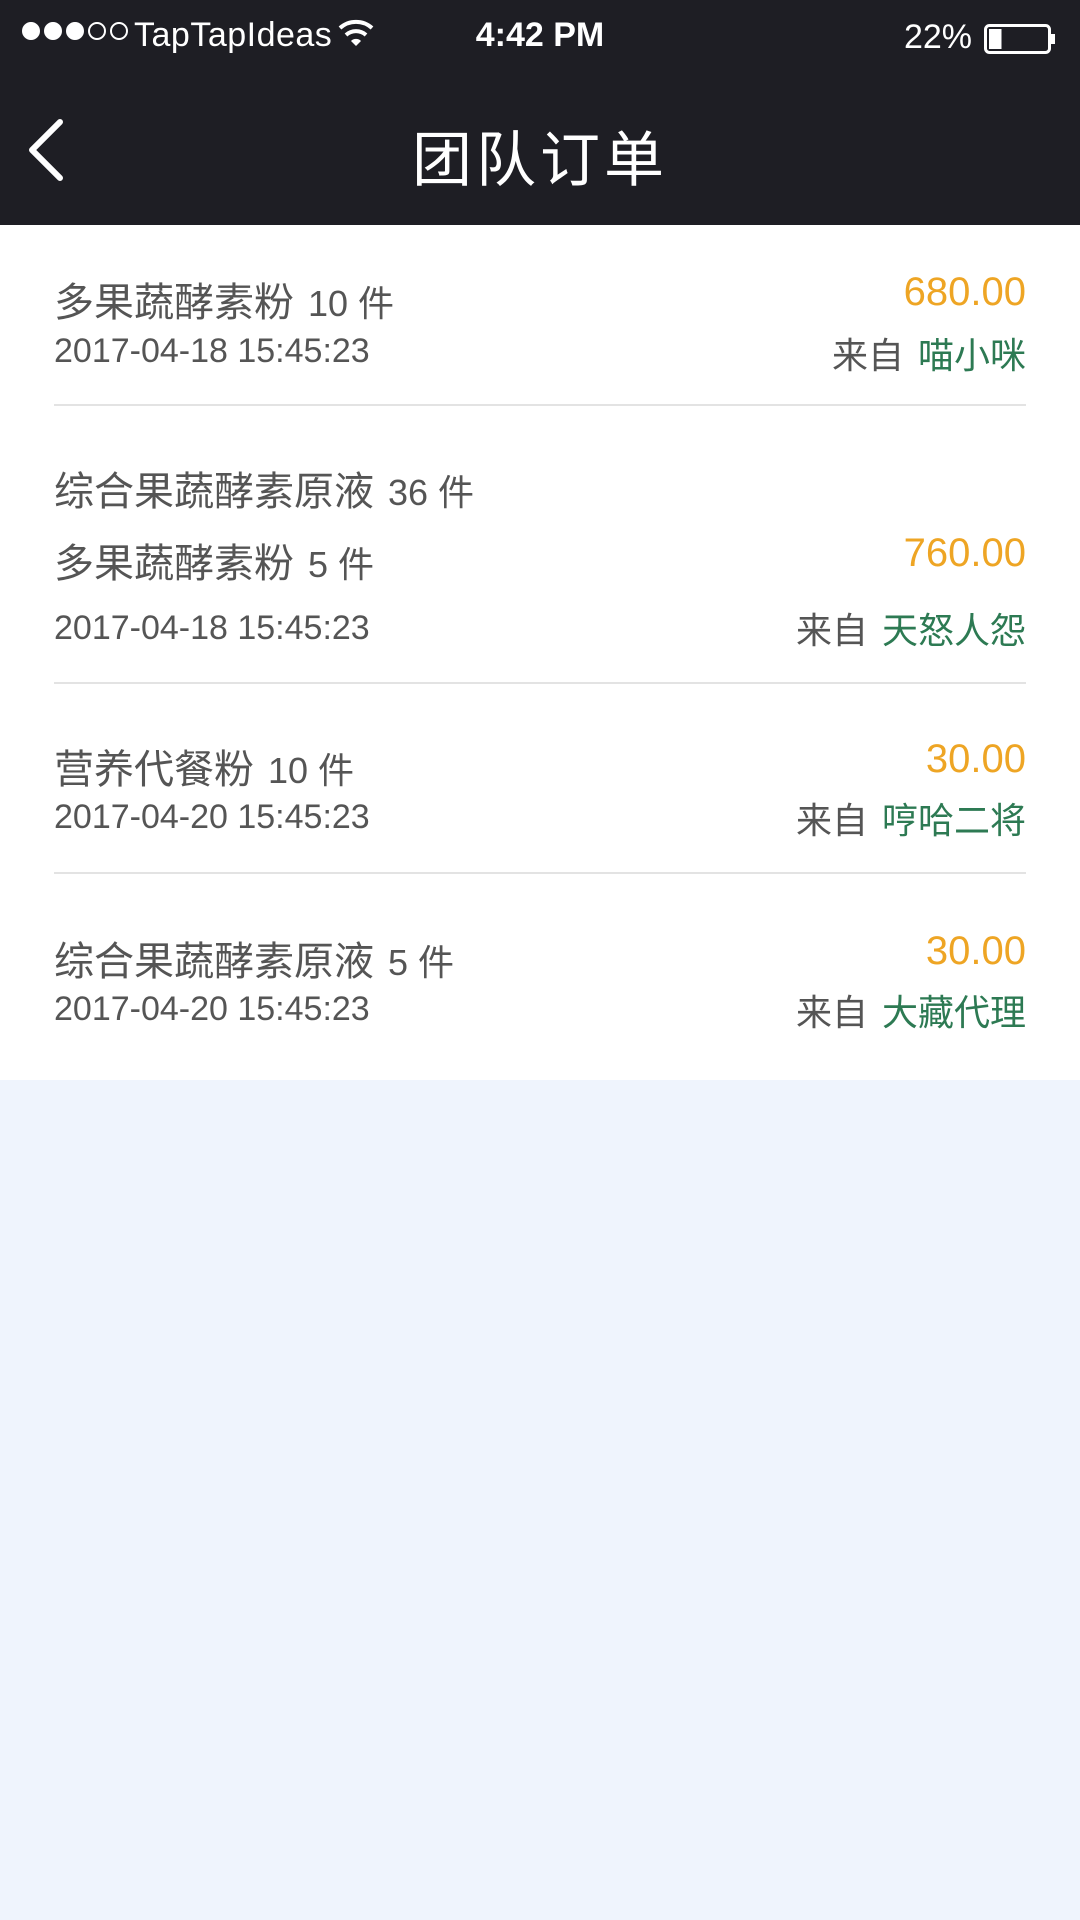 This screenshot has height=1920, width=1080. I want to click on nav-bar: 团队订单, so click(540, 150).